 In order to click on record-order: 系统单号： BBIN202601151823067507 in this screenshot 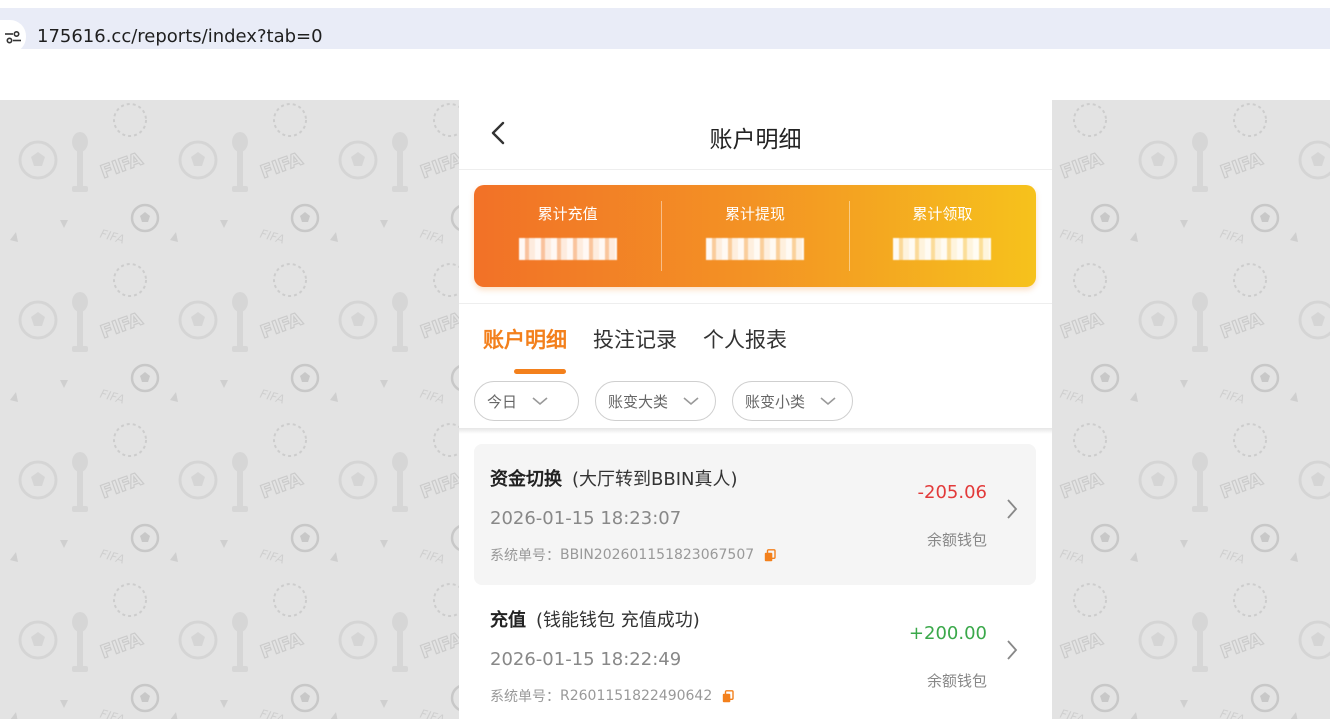, I will do `click(633, 555)`.